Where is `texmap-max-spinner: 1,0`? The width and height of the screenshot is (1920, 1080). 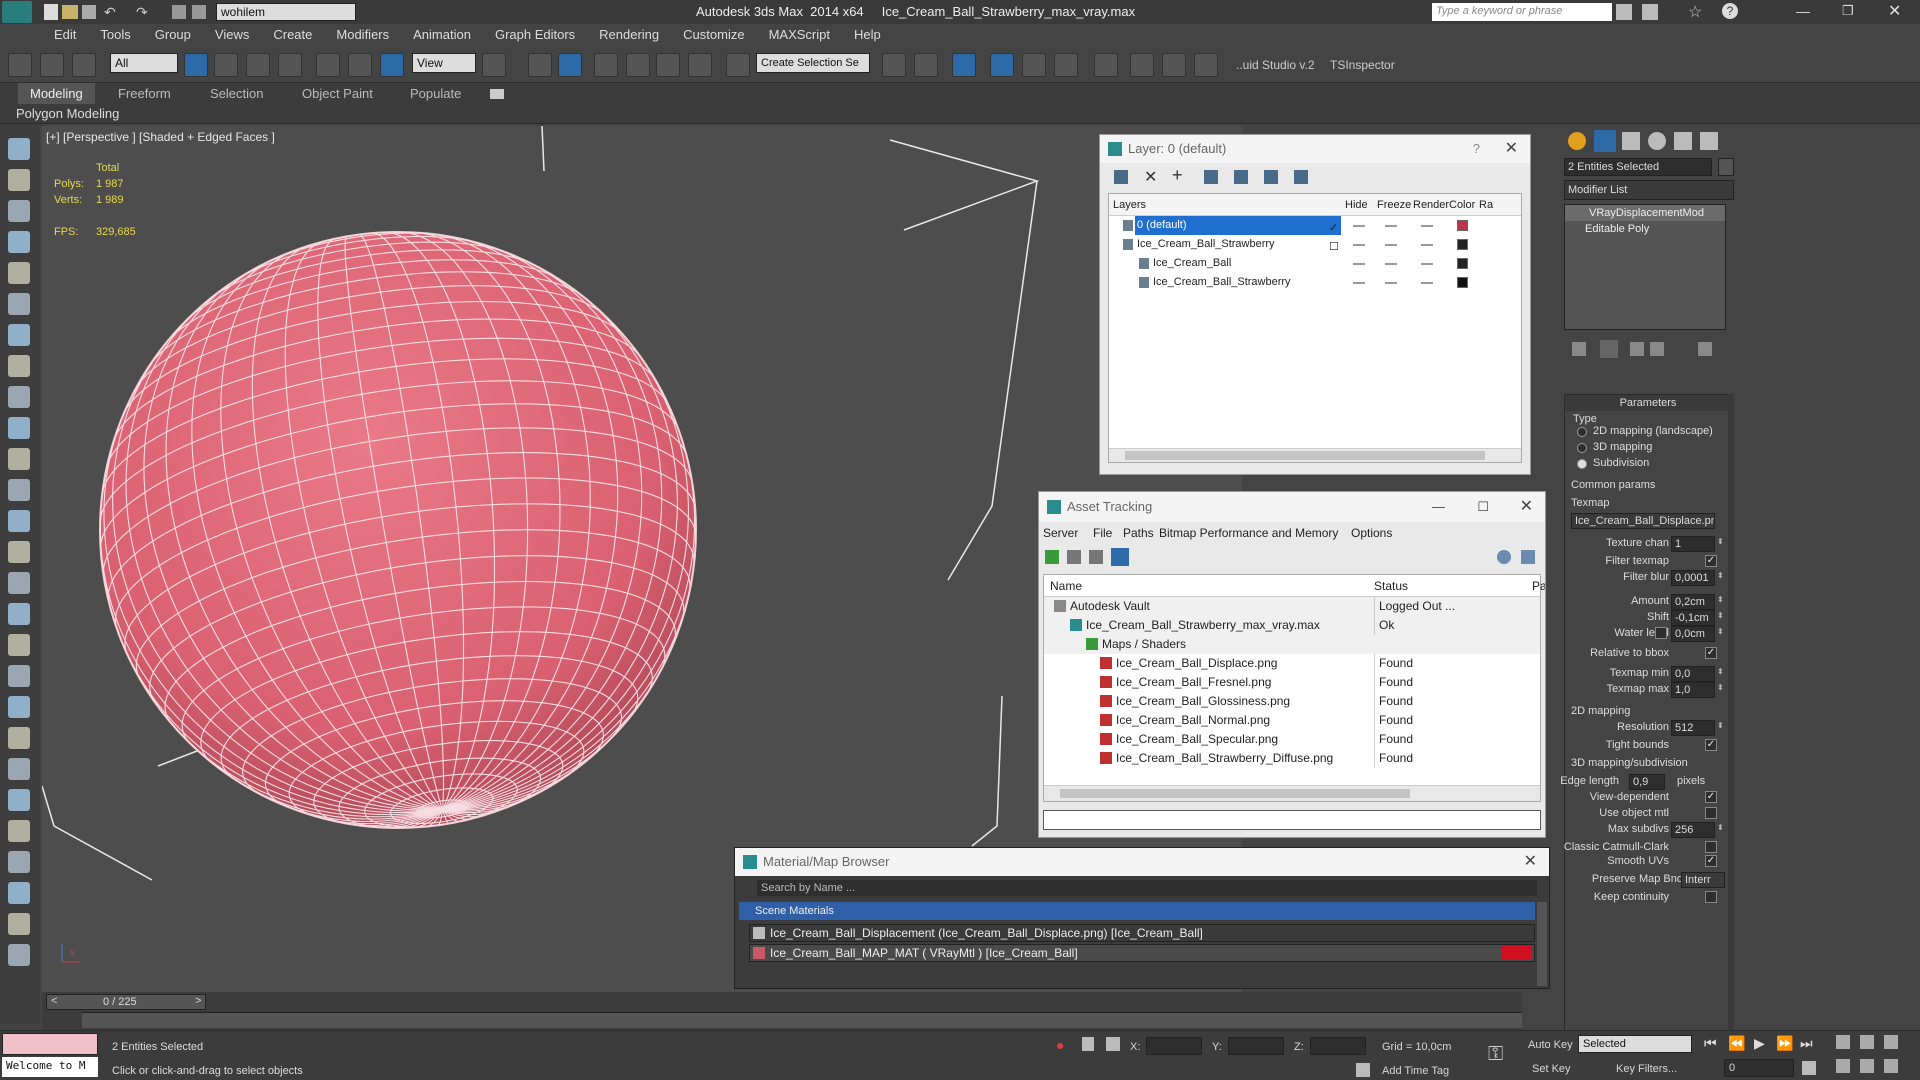 texmap-max-spinner: 1,0 is located at coordinates (1693, 690).